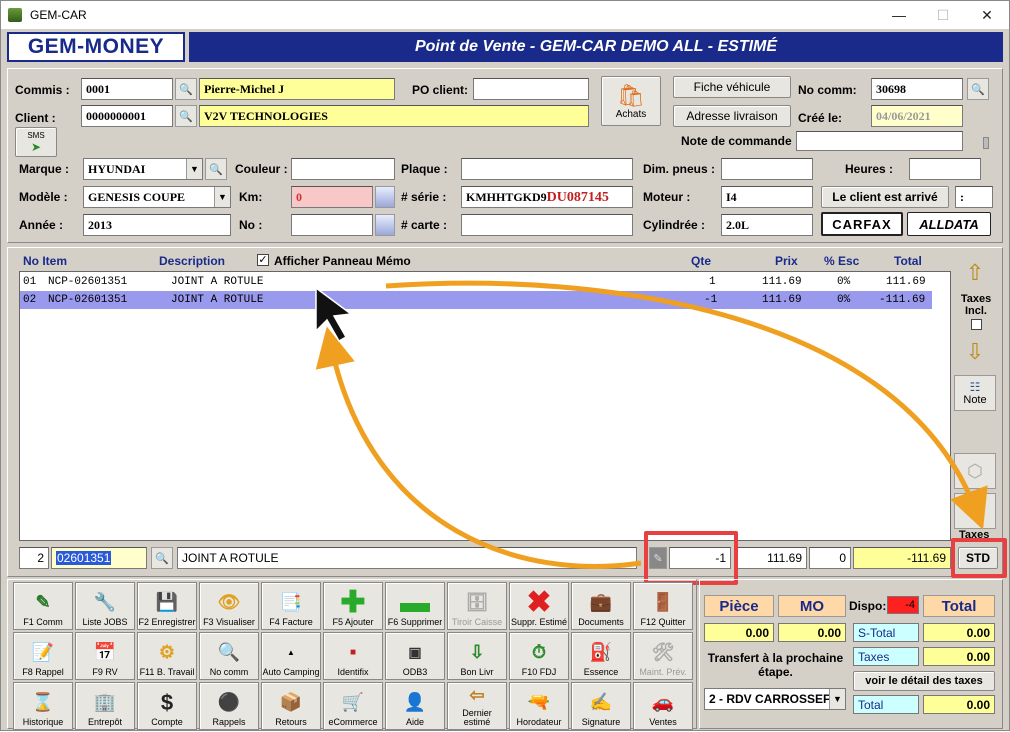 Image resolution: width=1010 pixels, height=732 pixels. What do you see at coordinates (167, 601) in the screenshot?
I see `save-icon: 💾` at bounding box center [167, 601].